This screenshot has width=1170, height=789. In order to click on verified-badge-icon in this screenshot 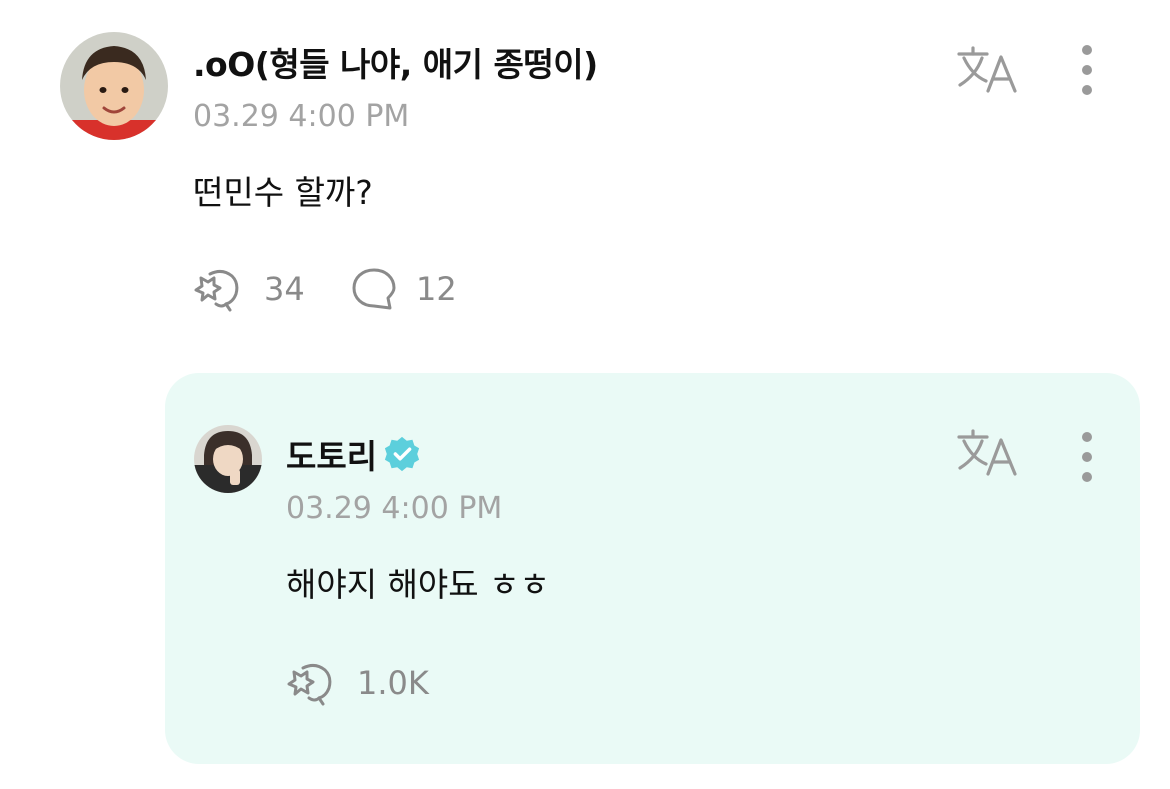, I will do `click(402, 454)`.